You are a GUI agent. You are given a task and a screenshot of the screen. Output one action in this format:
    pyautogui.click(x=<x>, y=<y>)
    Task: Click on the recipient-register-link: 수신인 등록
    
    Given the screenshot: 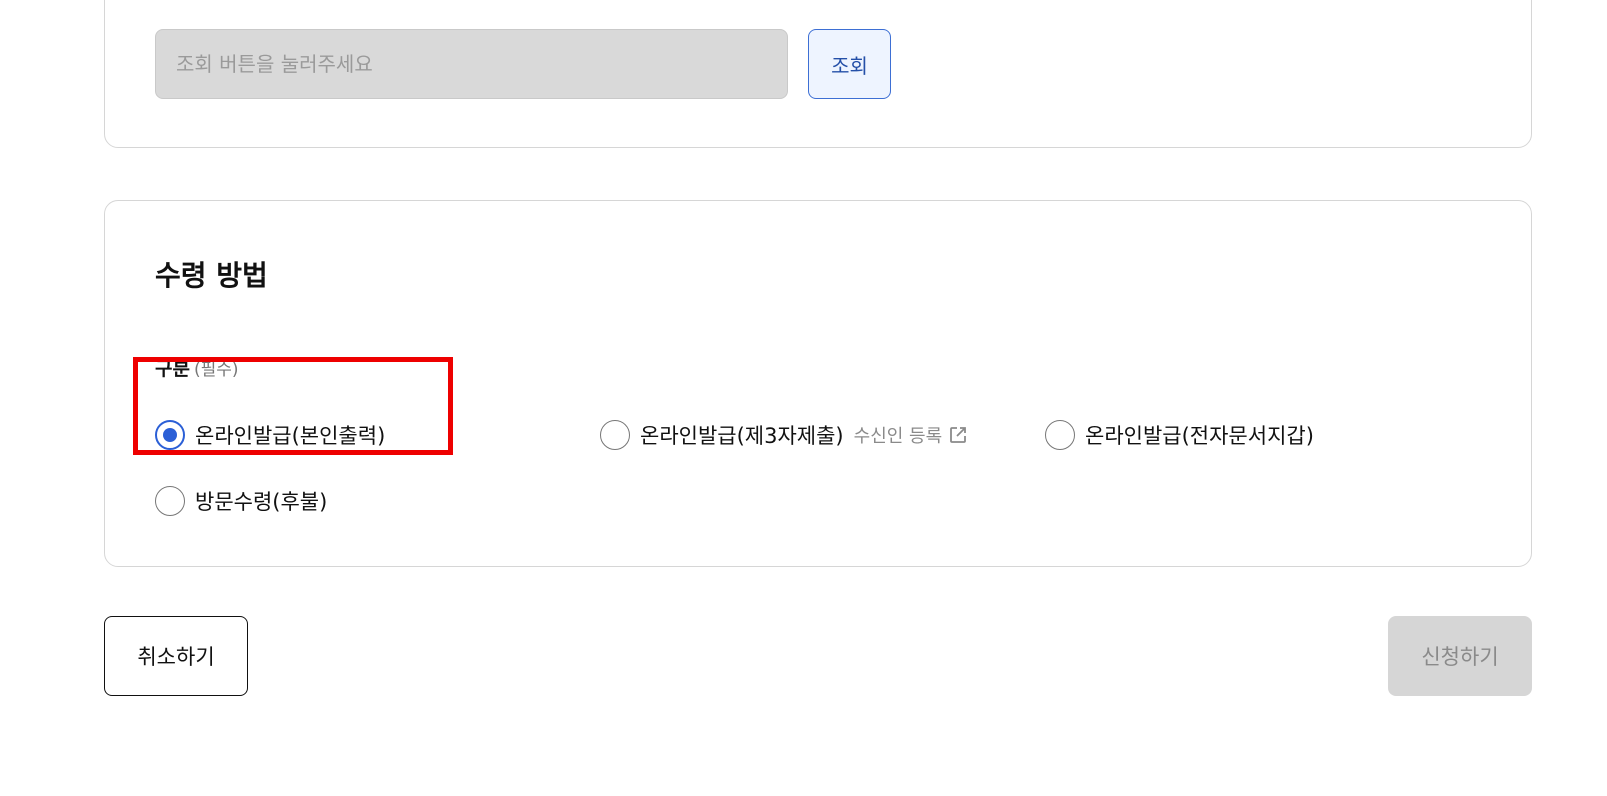 What is the action you would take?
    pyautogui.click(x=911, y=435)
    